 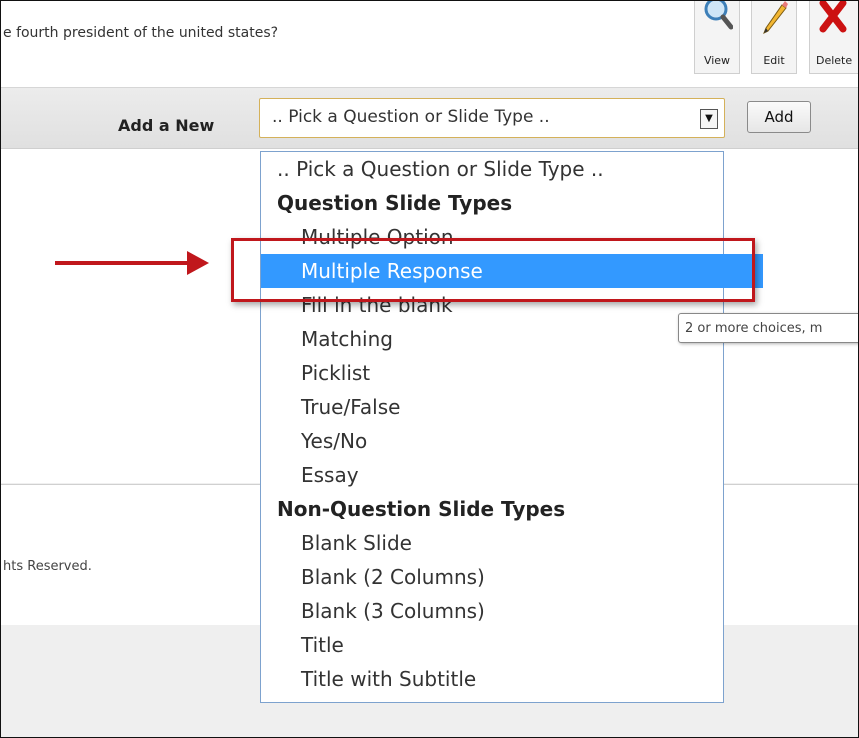 I want to click on question-text: e fourth president of the united states?, so click(x=141, y=33).